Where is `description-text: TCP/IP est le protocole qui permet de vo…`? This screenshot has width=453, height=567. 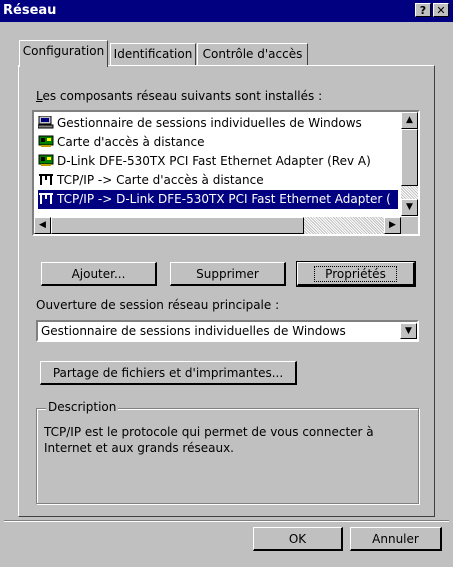 description-text: TCP/IP est le protocole qui permet de vo… is located at coordinates (209, 440).